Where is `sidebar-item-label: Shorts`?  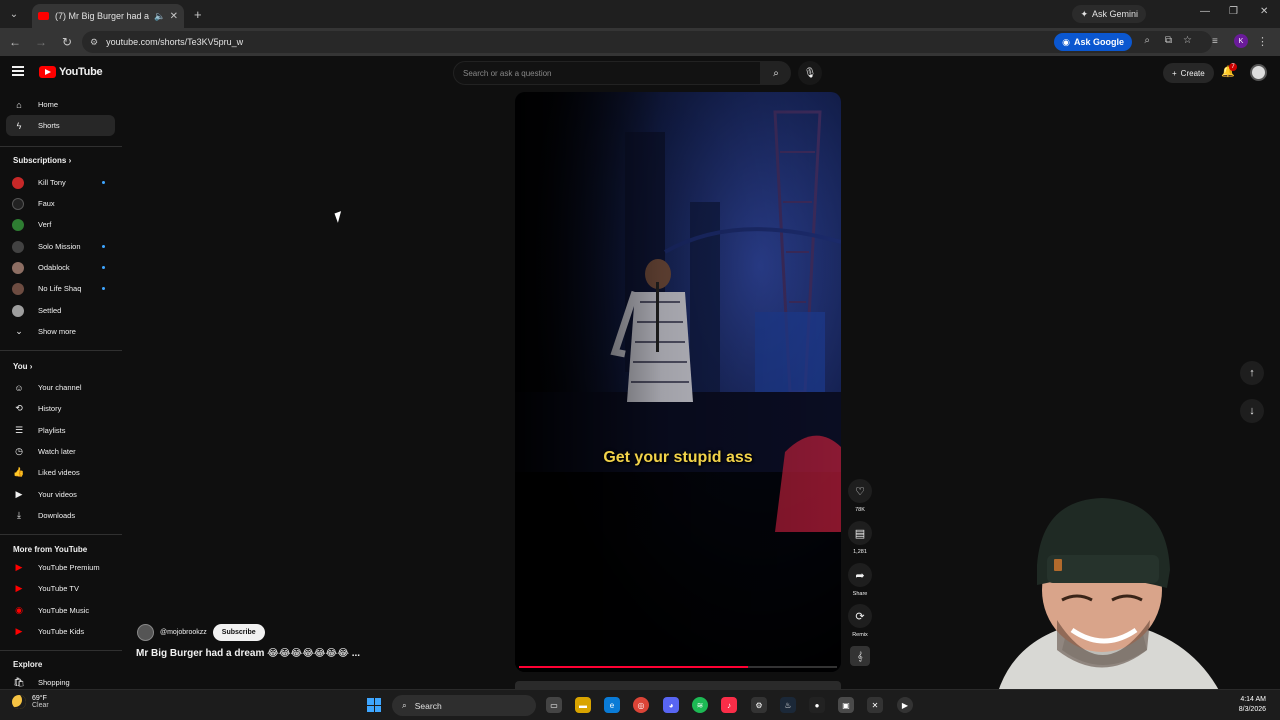 sidebar-item-label: Shorts is located at coordinates (49, 125).